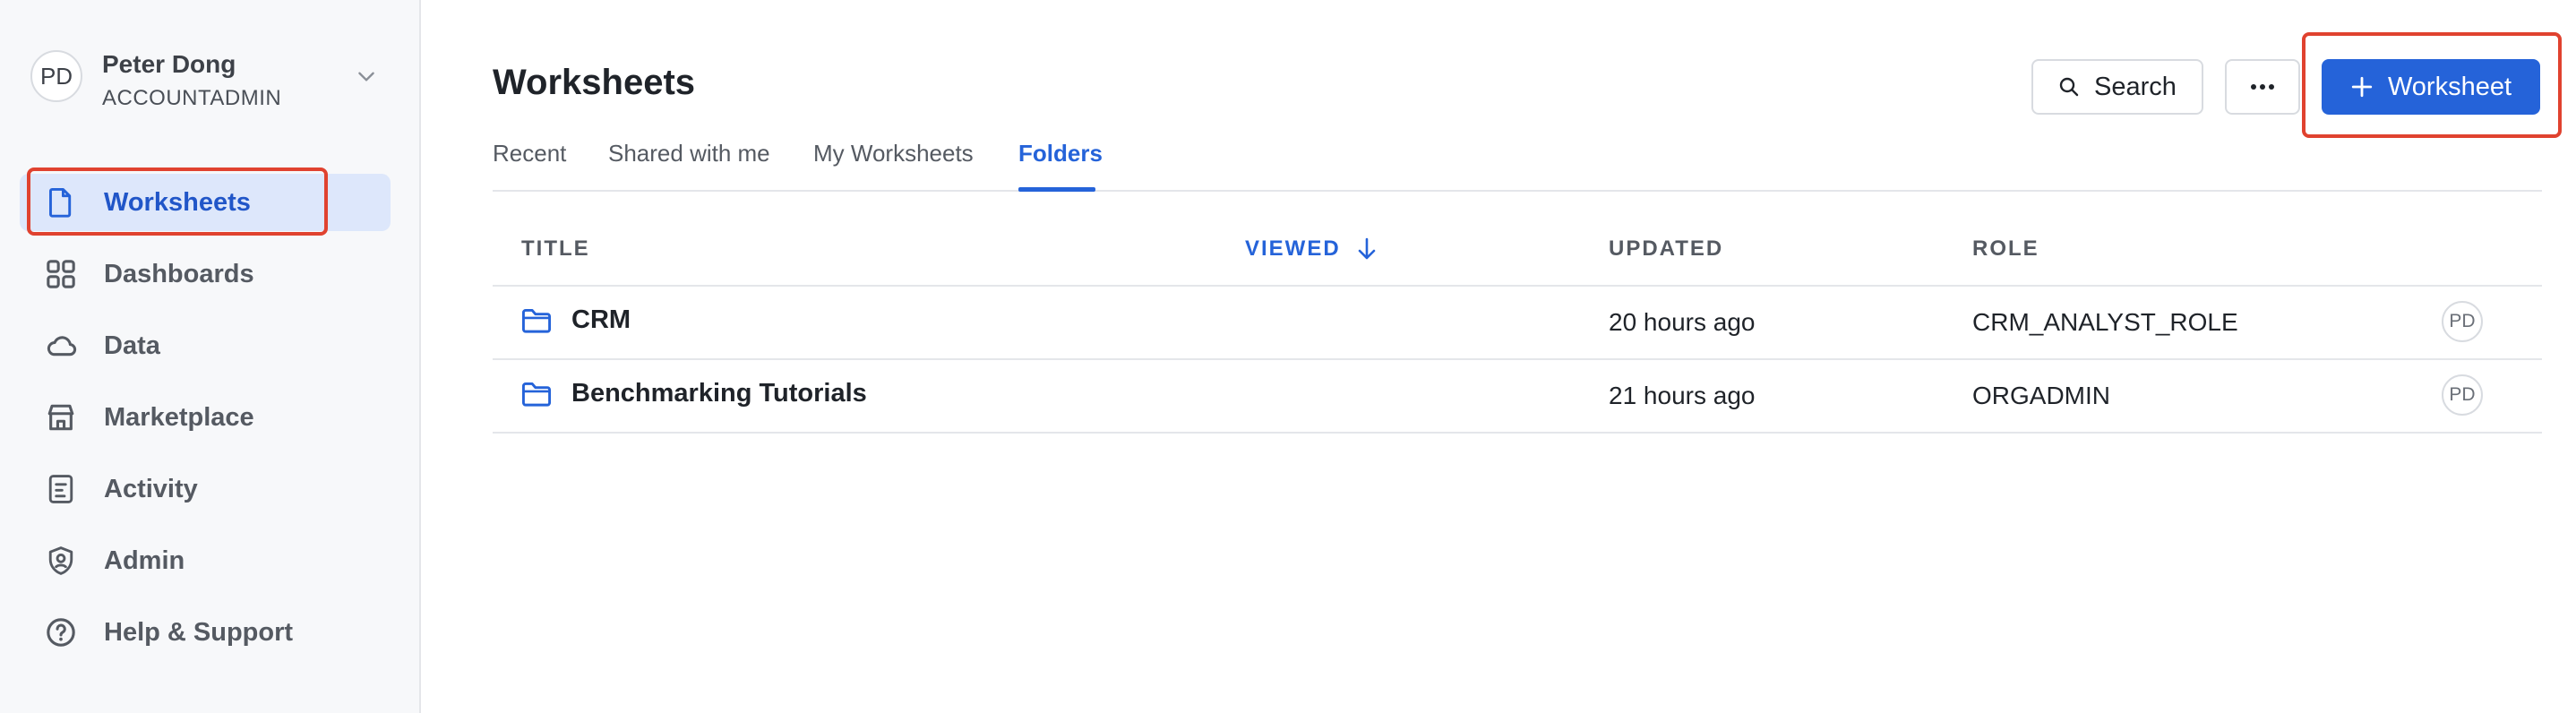  Describe the element at coordinates (56, 76) in the screenshot. I see `avatar: PD` at that location.